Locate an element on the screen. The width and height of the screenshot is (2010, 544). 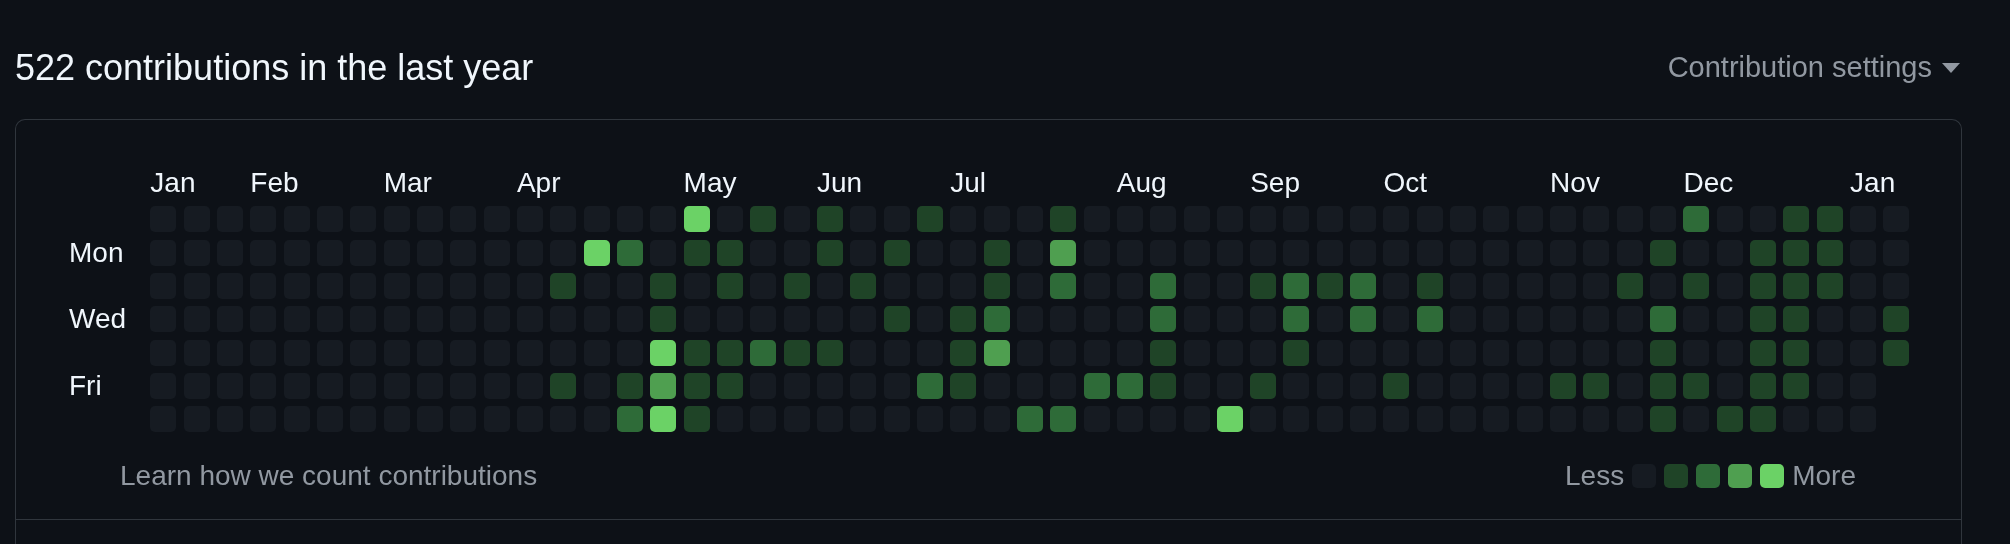
month-label: Sep is located at coordinates (1275, 184).